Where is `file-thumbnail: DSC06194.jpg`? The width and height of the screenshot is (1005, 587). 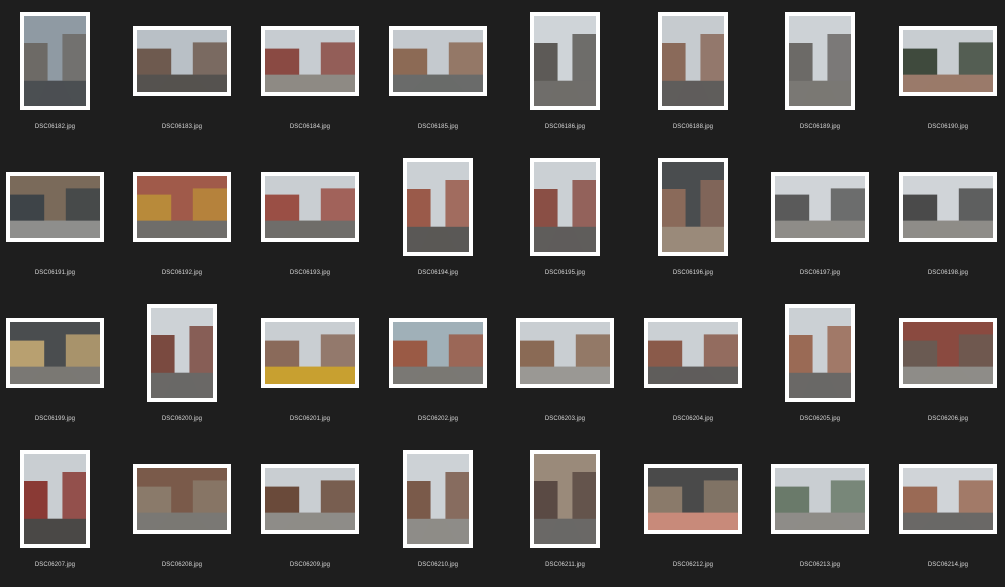 file-thumbnail: DSC06194.jpg is located at coordinates (438, 219).